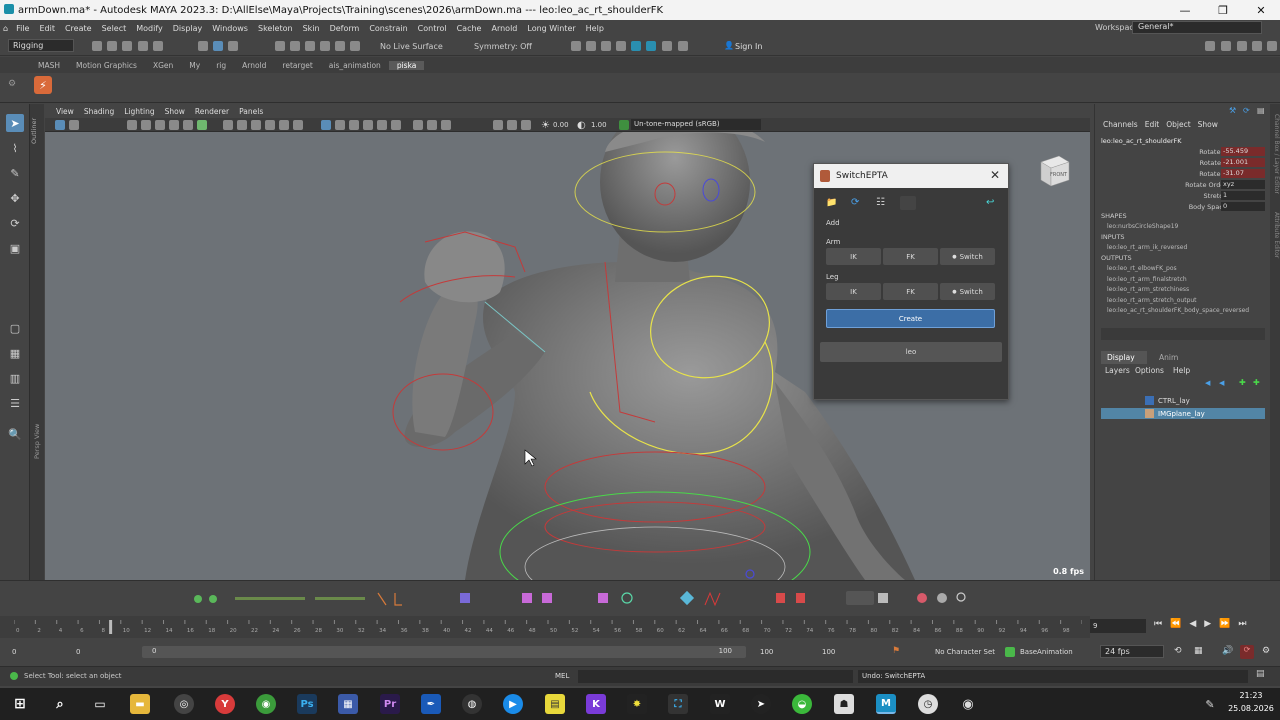 This screenshot has height=720, width=1280. I want to click on select-component-icon, so click(233, 46).